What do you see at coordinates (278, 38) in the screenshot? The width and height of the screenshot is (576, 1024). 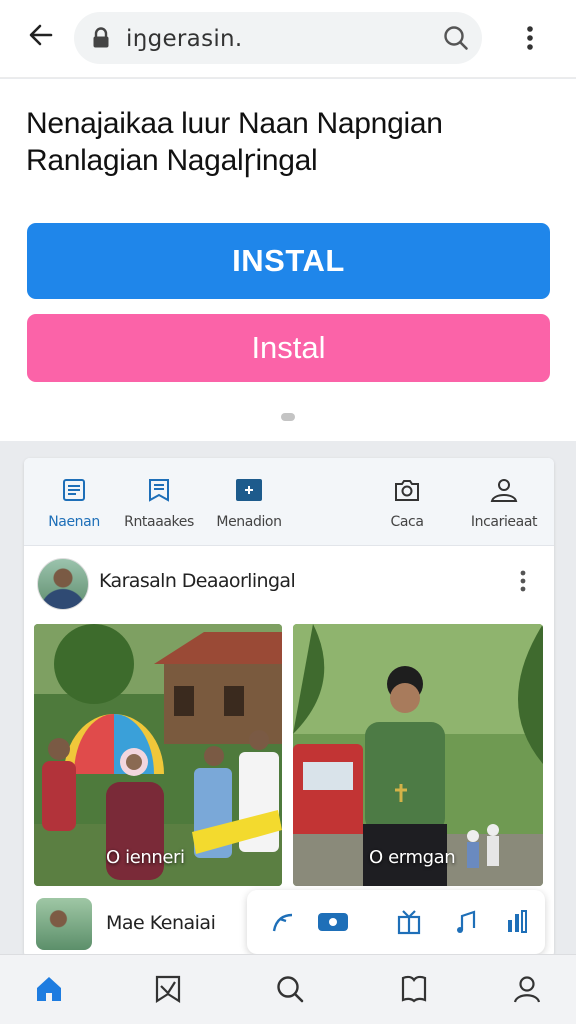 I see `address-bar: iŋgerasin.` at bounding box center [278, 38].